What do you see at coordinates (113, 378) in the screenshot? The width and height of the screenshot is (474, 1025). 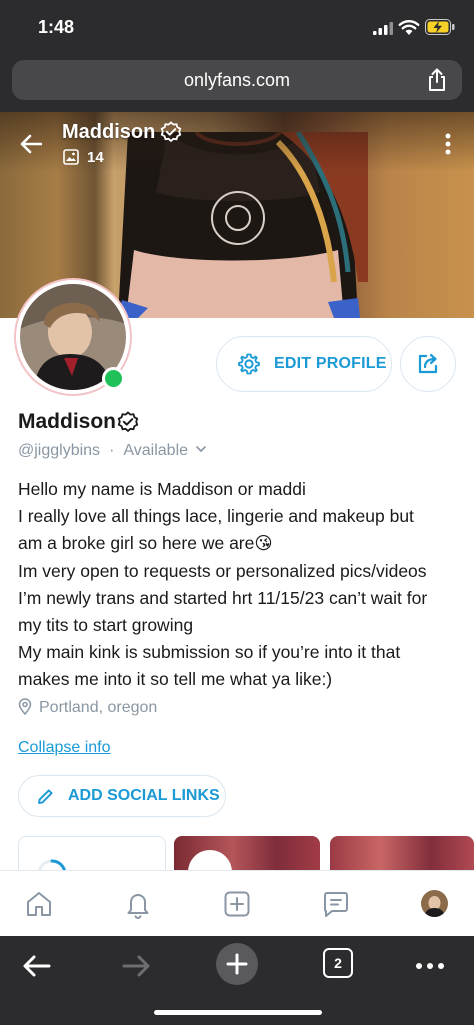 I see `online-status-dot` at bounding box center [113, 378].